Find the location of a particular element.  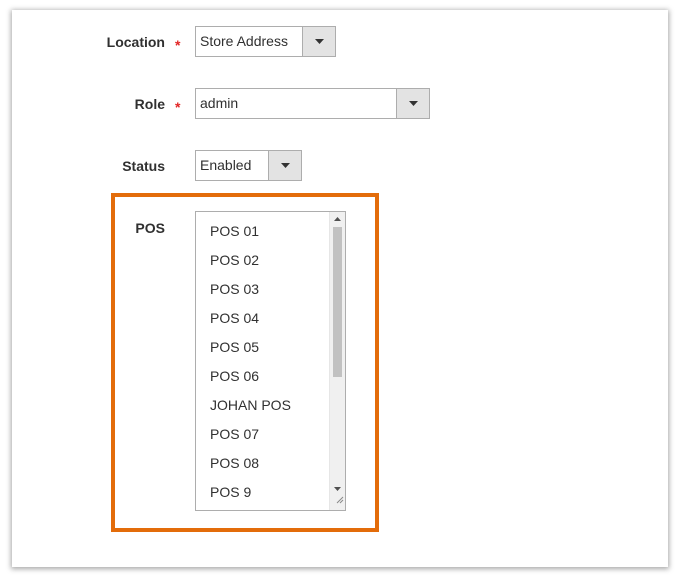

role-label: Role is located at coordinates (149, 104).